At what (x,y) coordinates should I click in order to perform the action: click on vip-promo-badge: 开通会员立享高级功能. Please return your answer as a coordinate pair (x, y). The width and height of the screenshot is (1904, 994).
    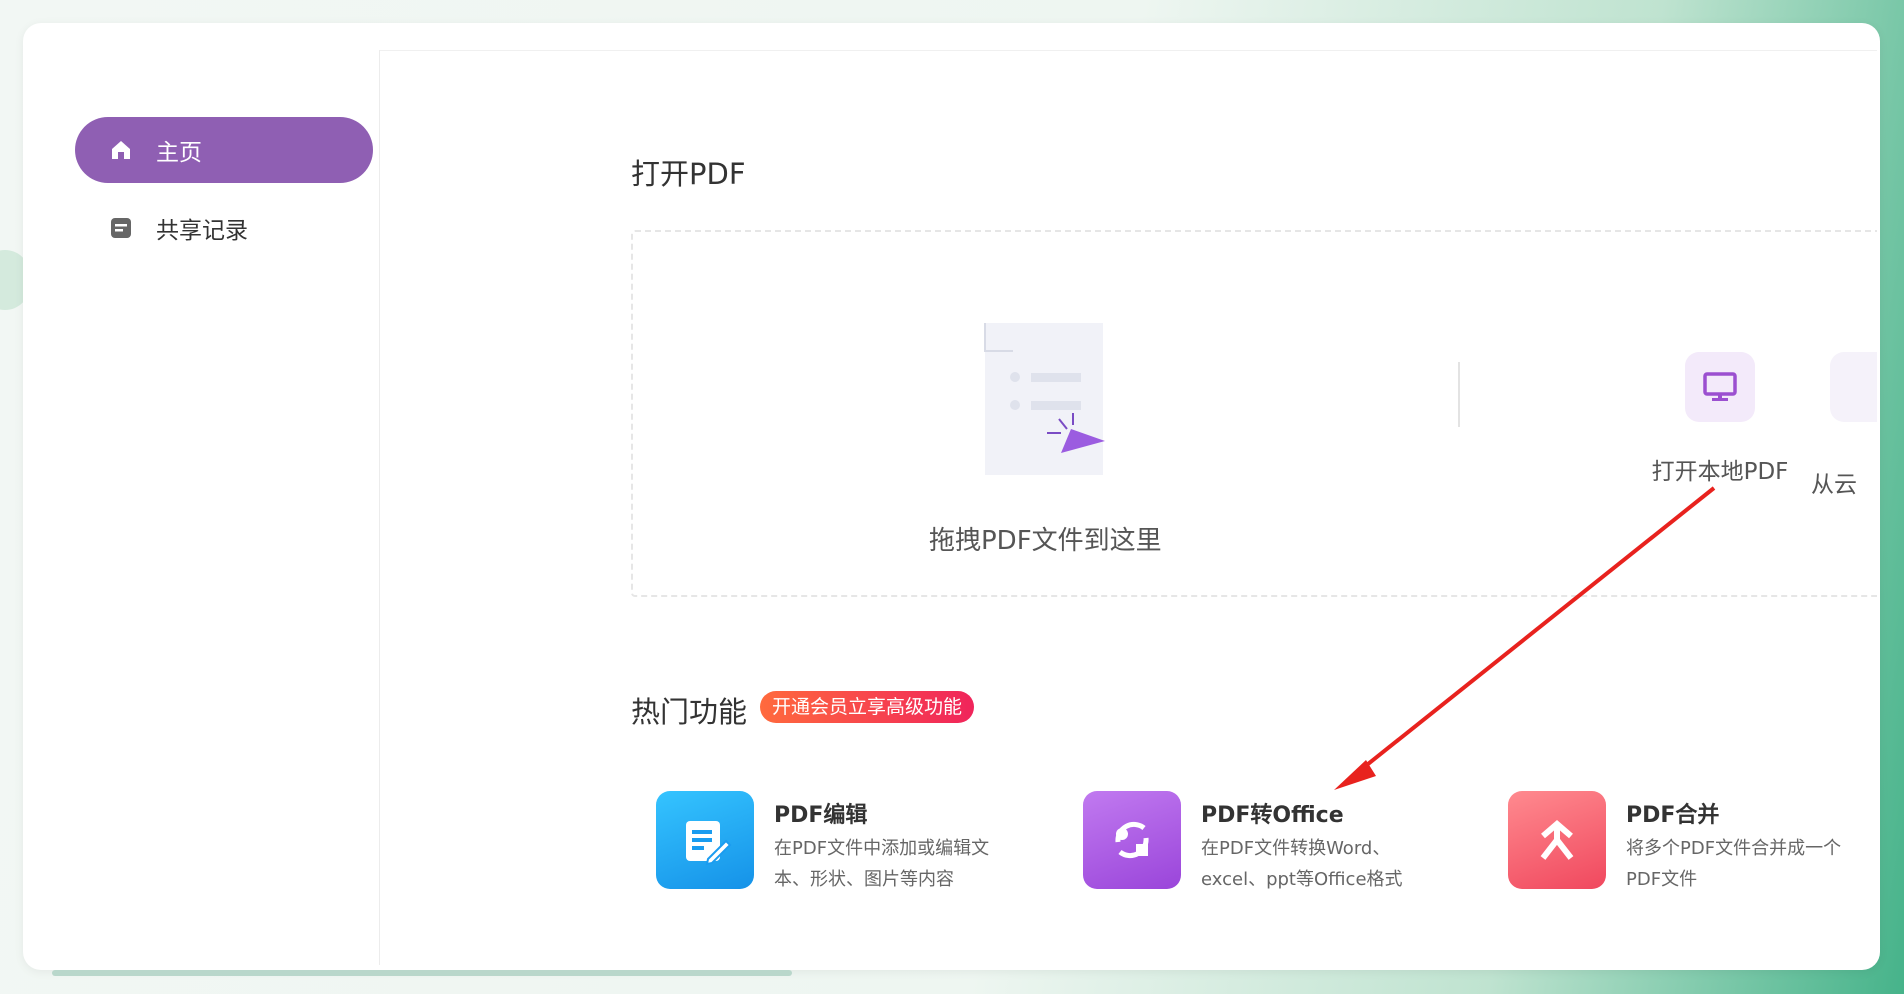
    Looking at the image, I should click on (867, 707).